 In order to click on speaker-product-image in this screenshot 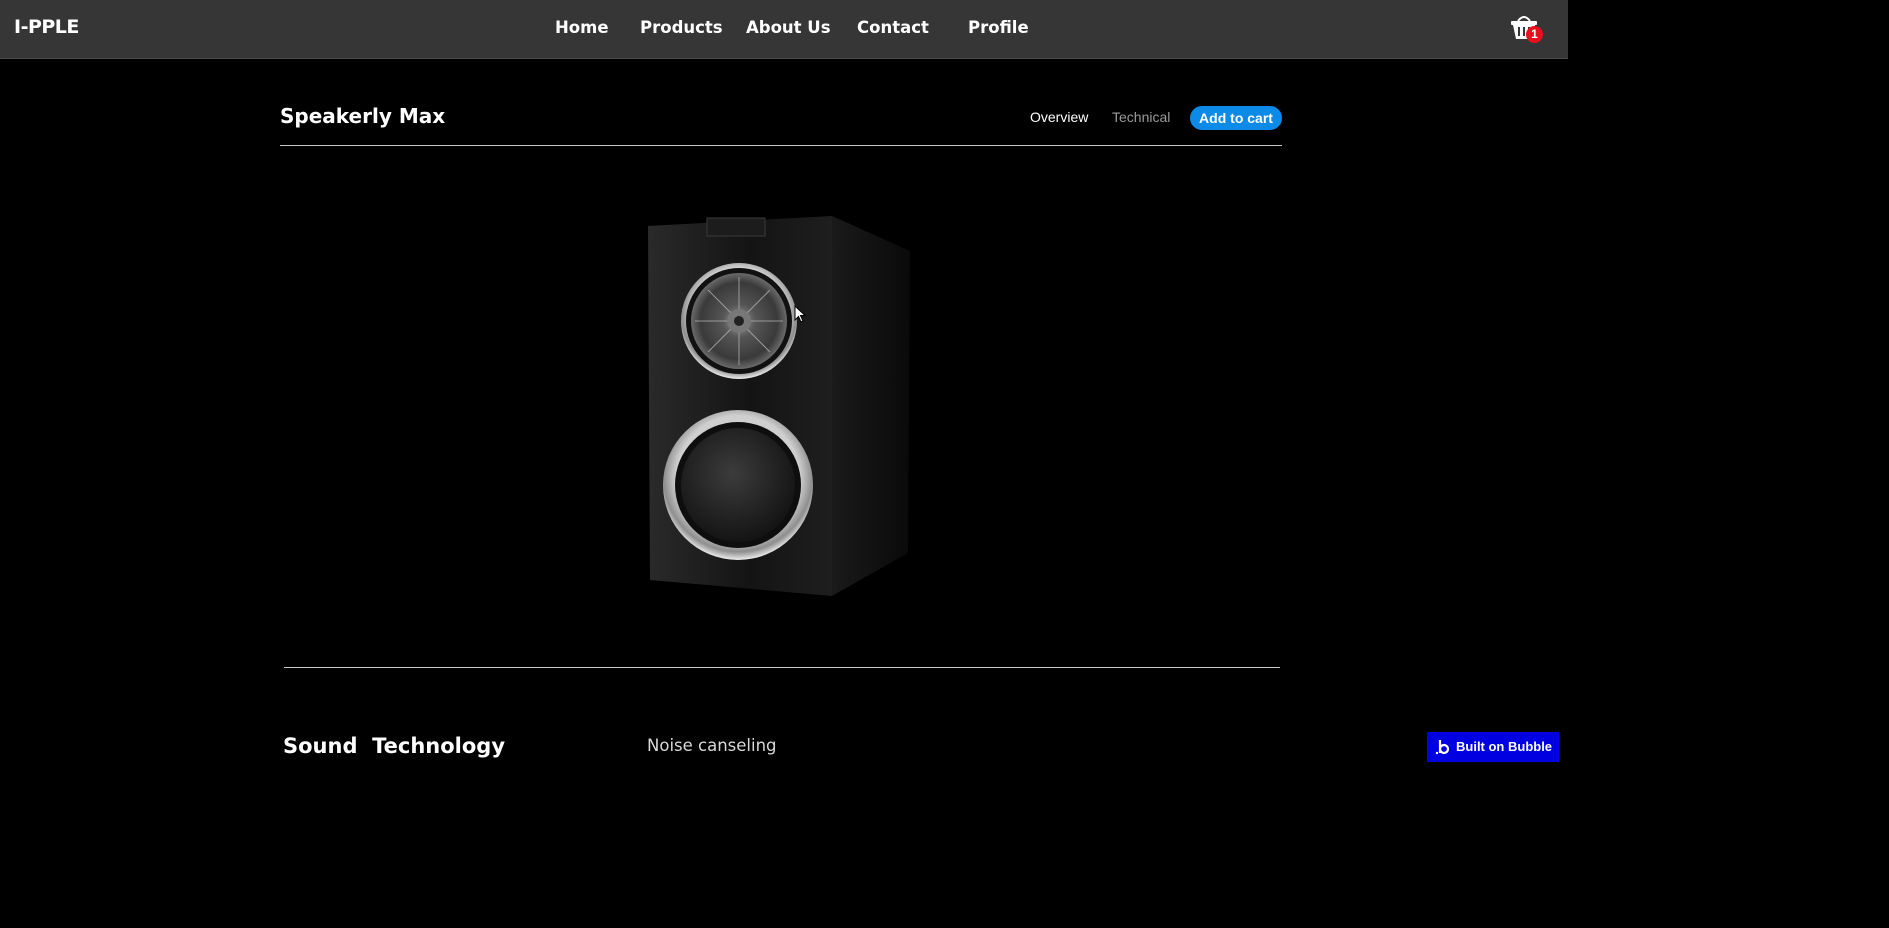, I will do `click(779, 406)`.